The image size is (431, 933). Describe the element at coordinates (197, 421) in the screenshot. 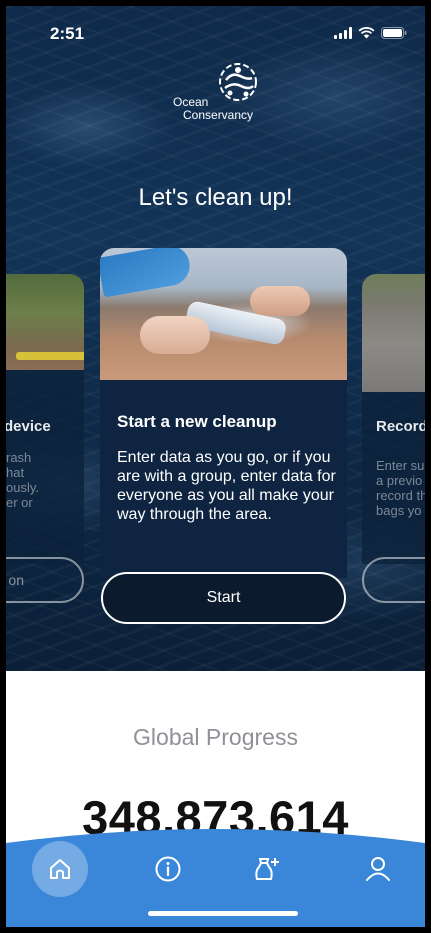

I see `card-start-cleanup-title: Start a new cleanup` at that location.